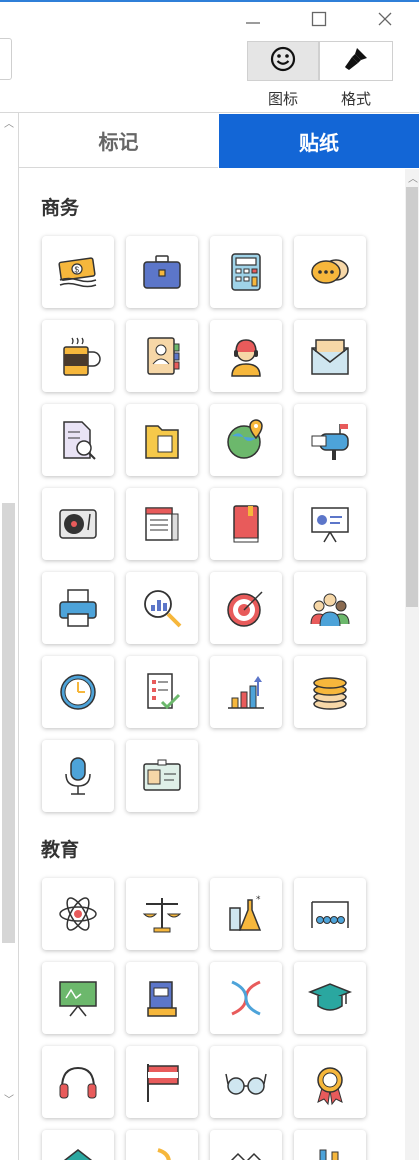 This screenshot has width=419, height=1160. What do you see at coordinates (162, 524) in the screenshot?
I see `newspaper-icon` at bounding box center [162, 524].